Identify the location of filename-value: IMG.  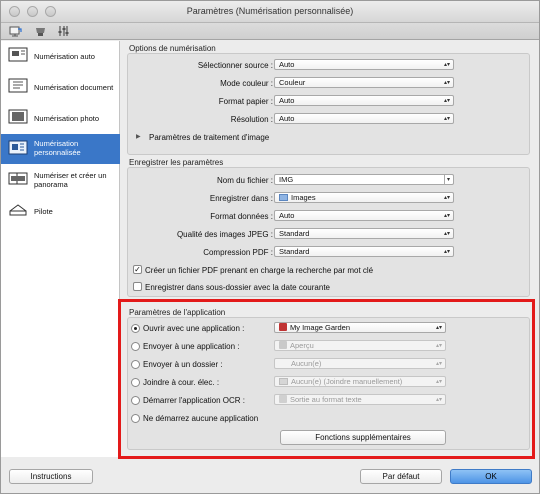
(286, 179).